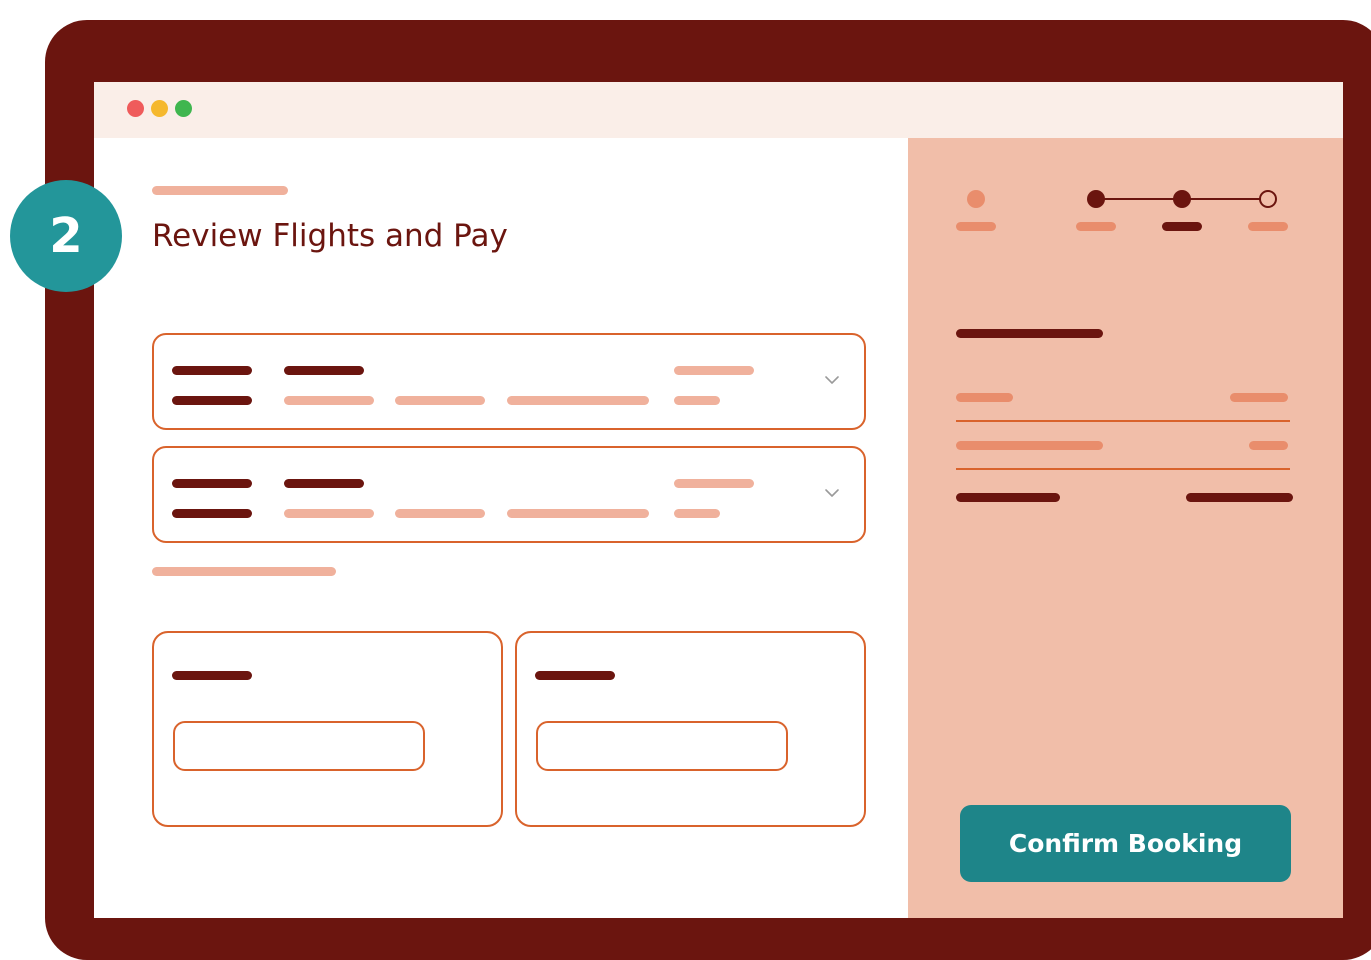  I want to click on page-title: Review Flights and Pay, so click(330, 236).